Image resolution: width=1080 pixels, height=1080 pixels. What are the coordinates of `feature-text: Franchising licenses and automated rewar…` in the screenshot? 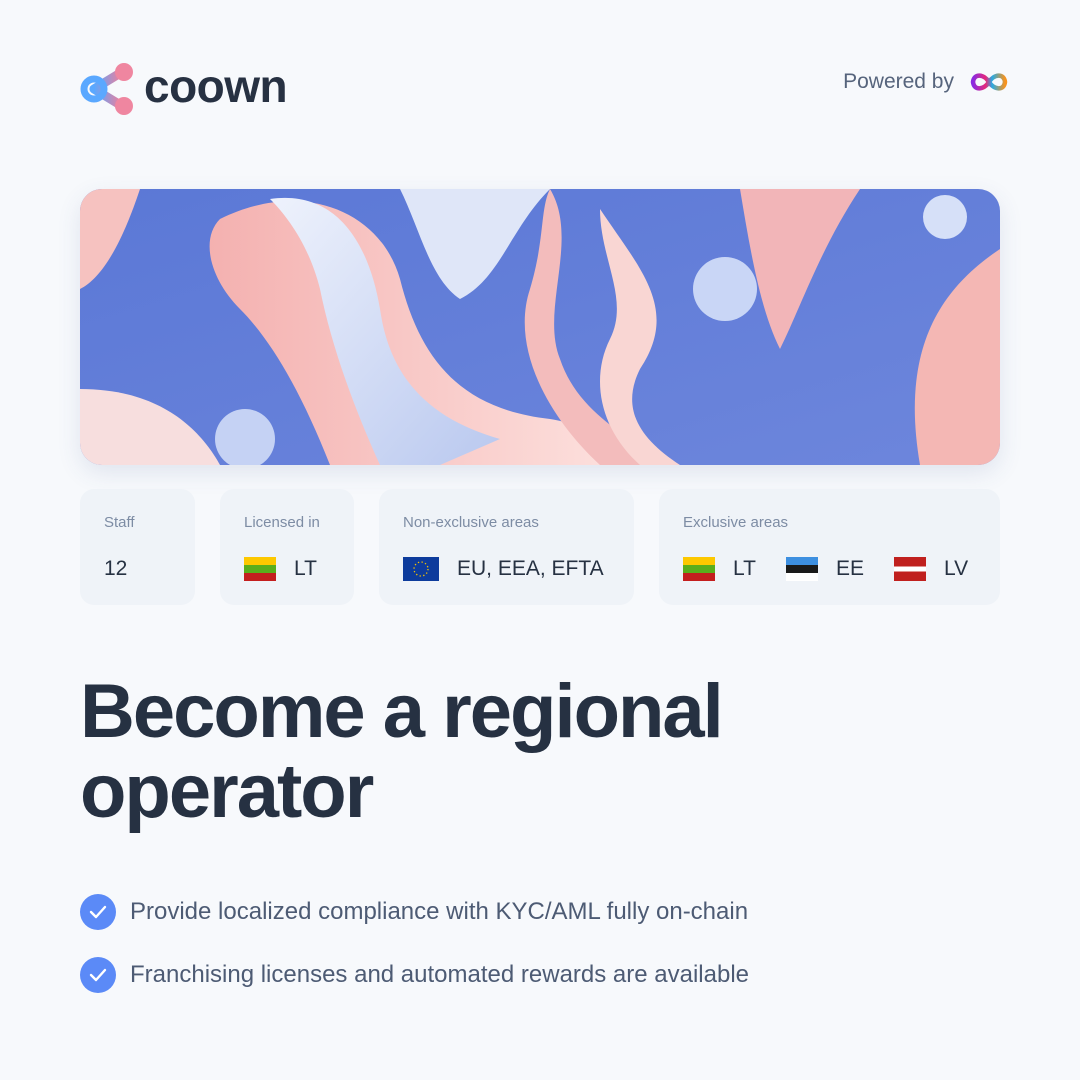 It's located at (440, 974).